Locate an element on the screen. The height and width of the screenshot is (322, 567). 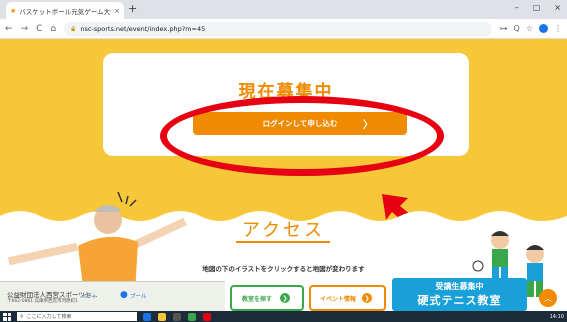
search-icon: ⚲ is located at coordinates (22, 316).